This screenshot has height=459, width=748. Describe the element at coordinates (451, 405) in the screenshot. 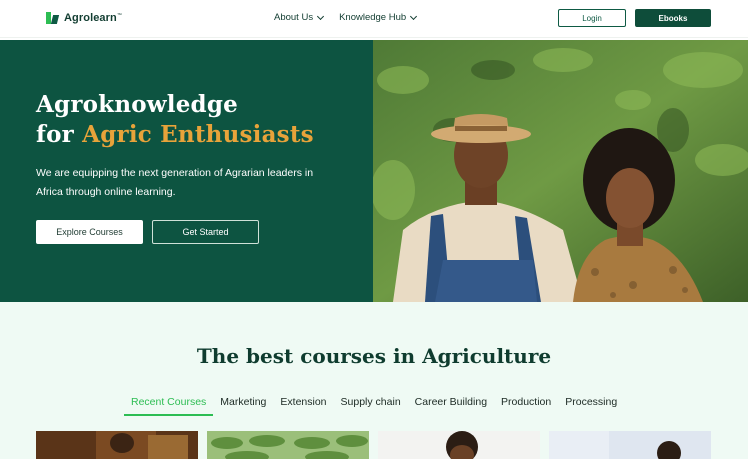

I see `tab-career-building: Career Building` at that location.